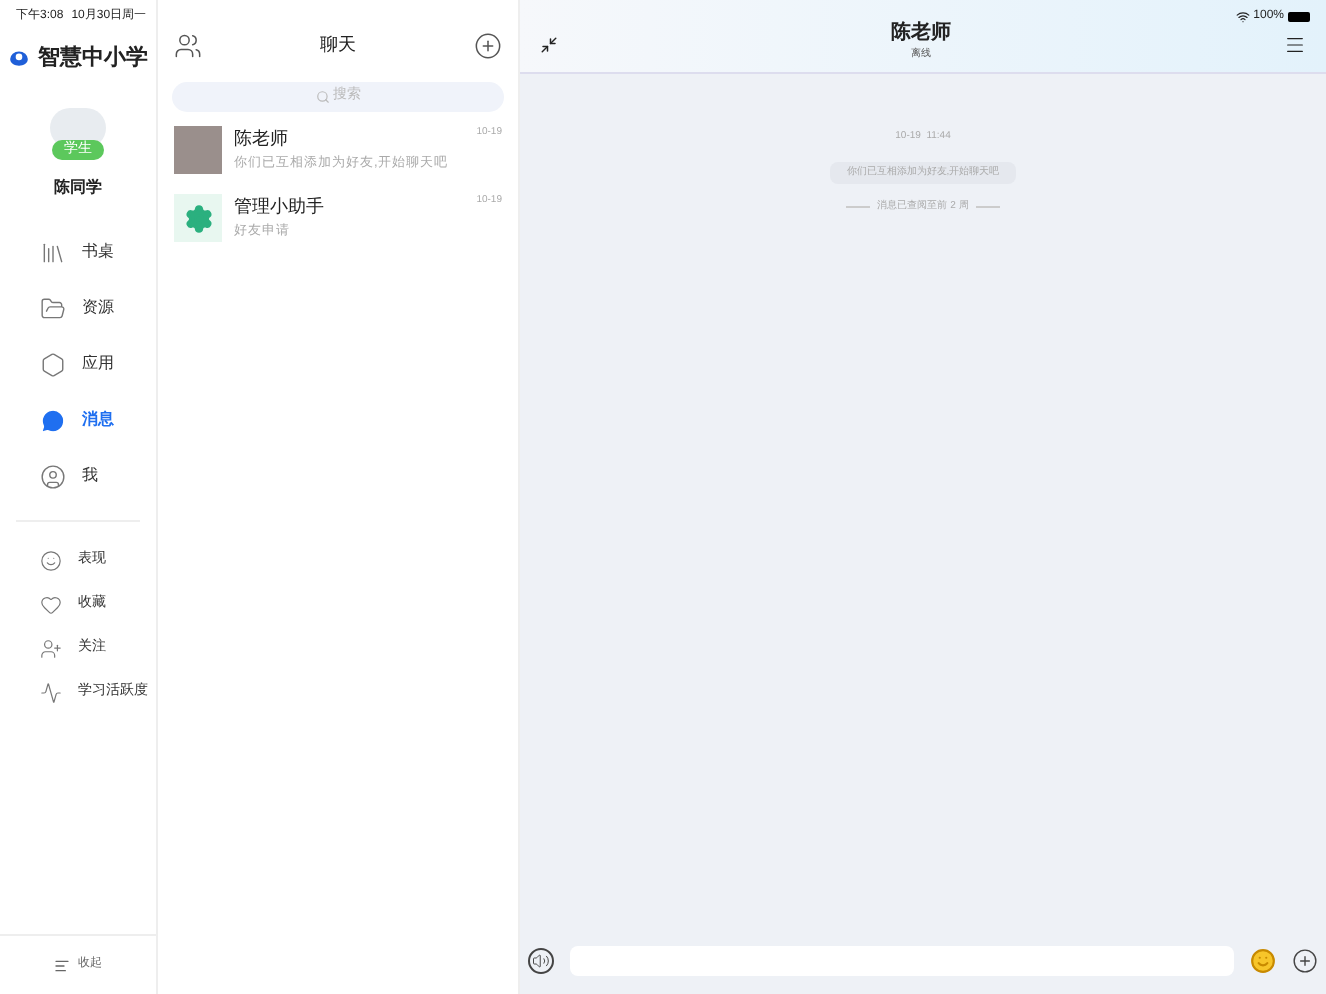 The height and width of the screenshot is (994, 1326). I want to click on nav-item: 书桌, so click(78, 252).